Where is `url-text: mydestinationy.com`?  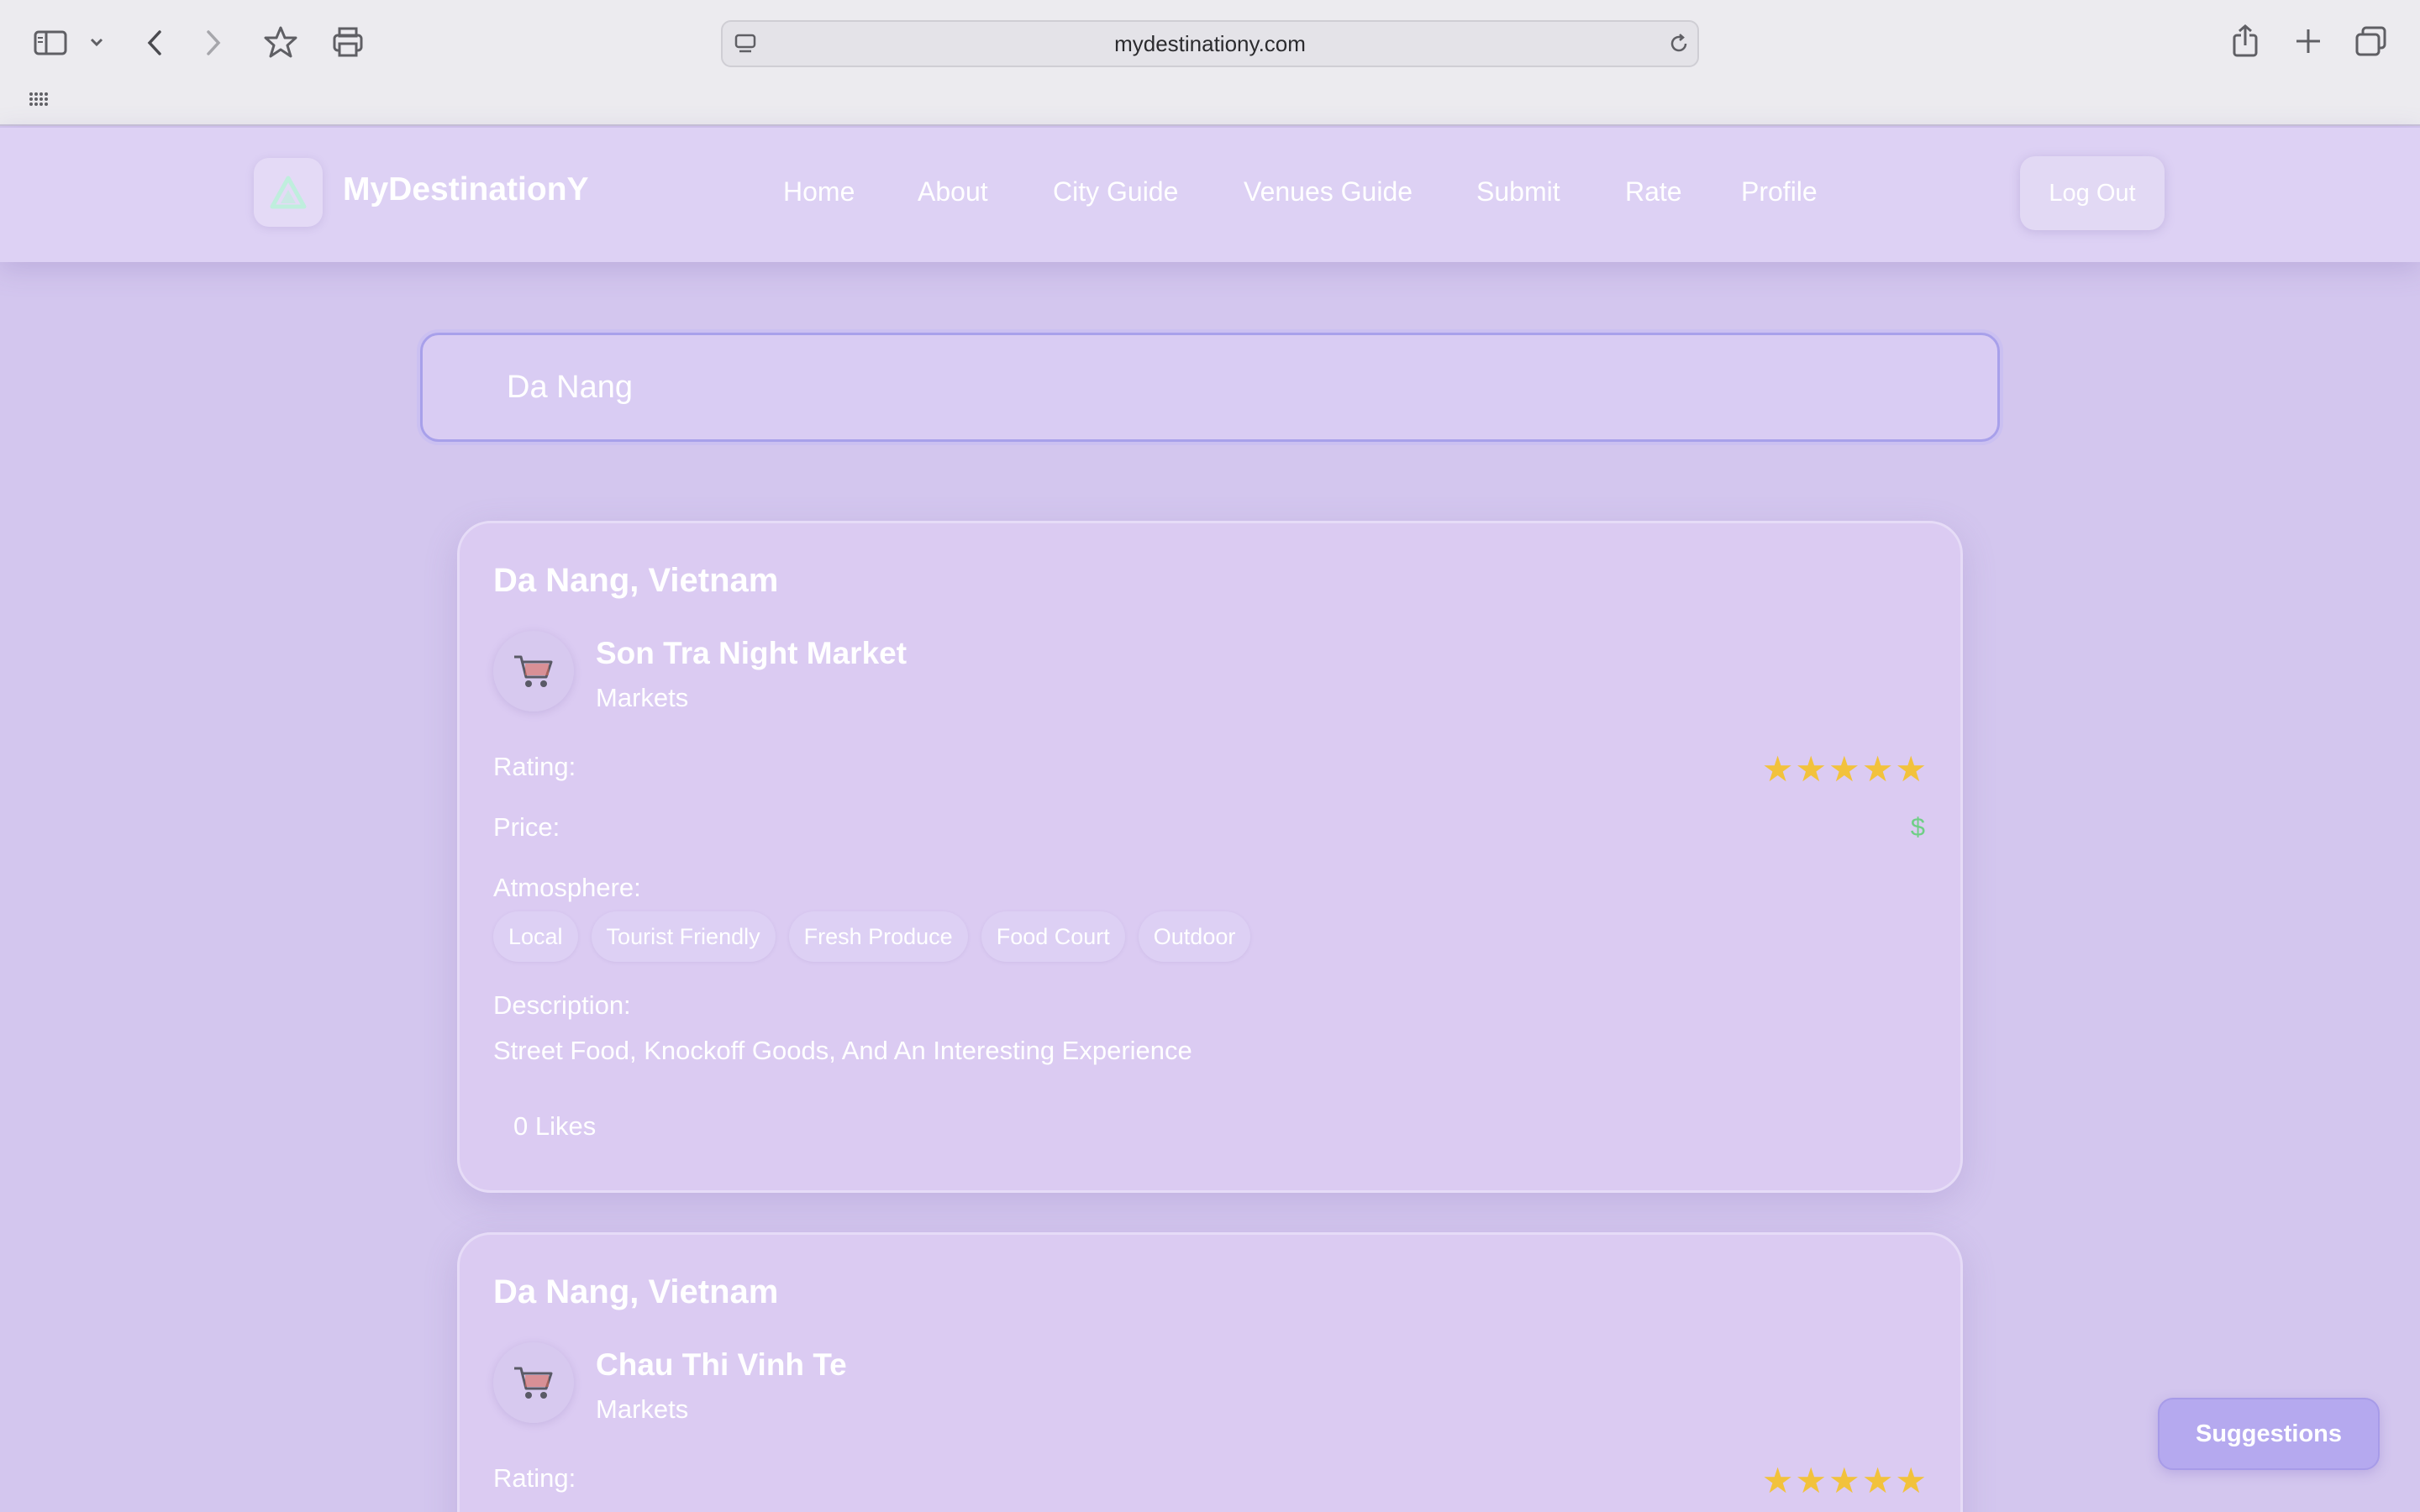
url-text: mydestinationy.com is located at coordinates (1210, 43).